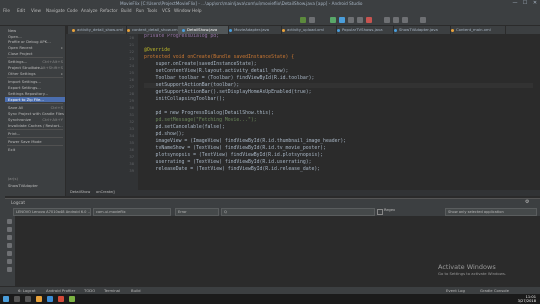 This screenshot has height=304, width=540. What do you see at coordinates (197, 212) in the screenshot?
I see `log-level-selector: Error` at bounding box center [197, 212].